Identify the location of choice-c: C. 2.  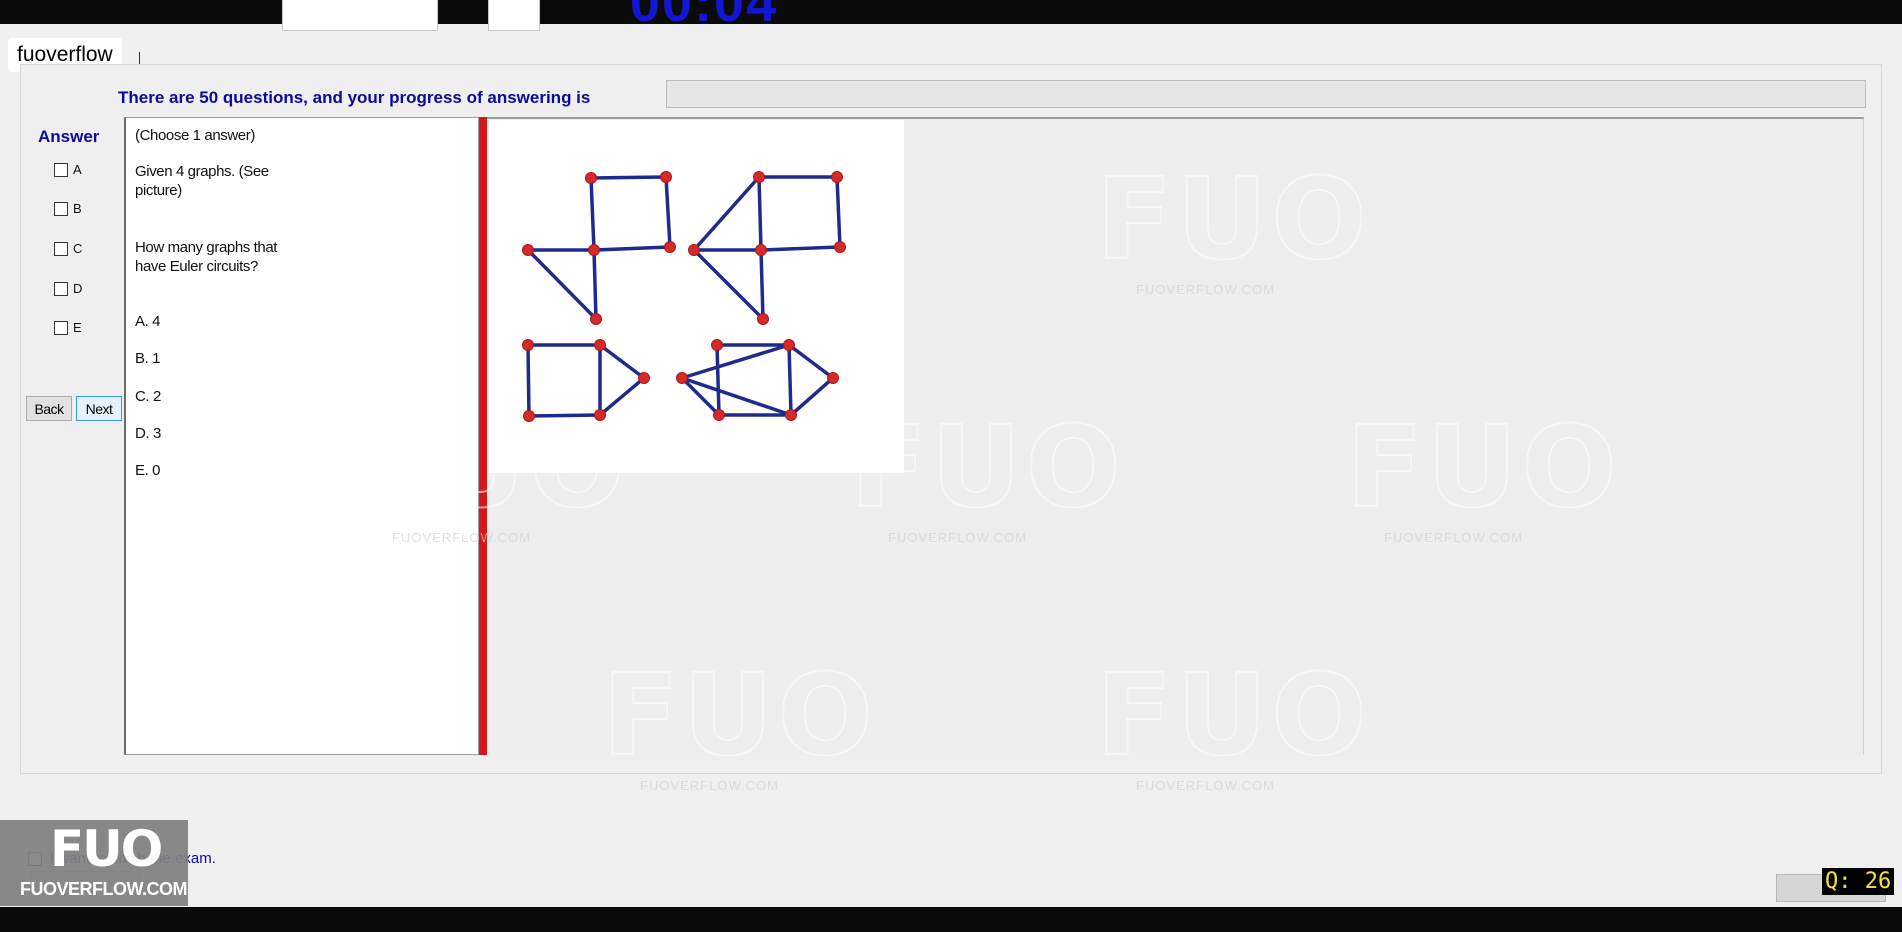
(148, 396).